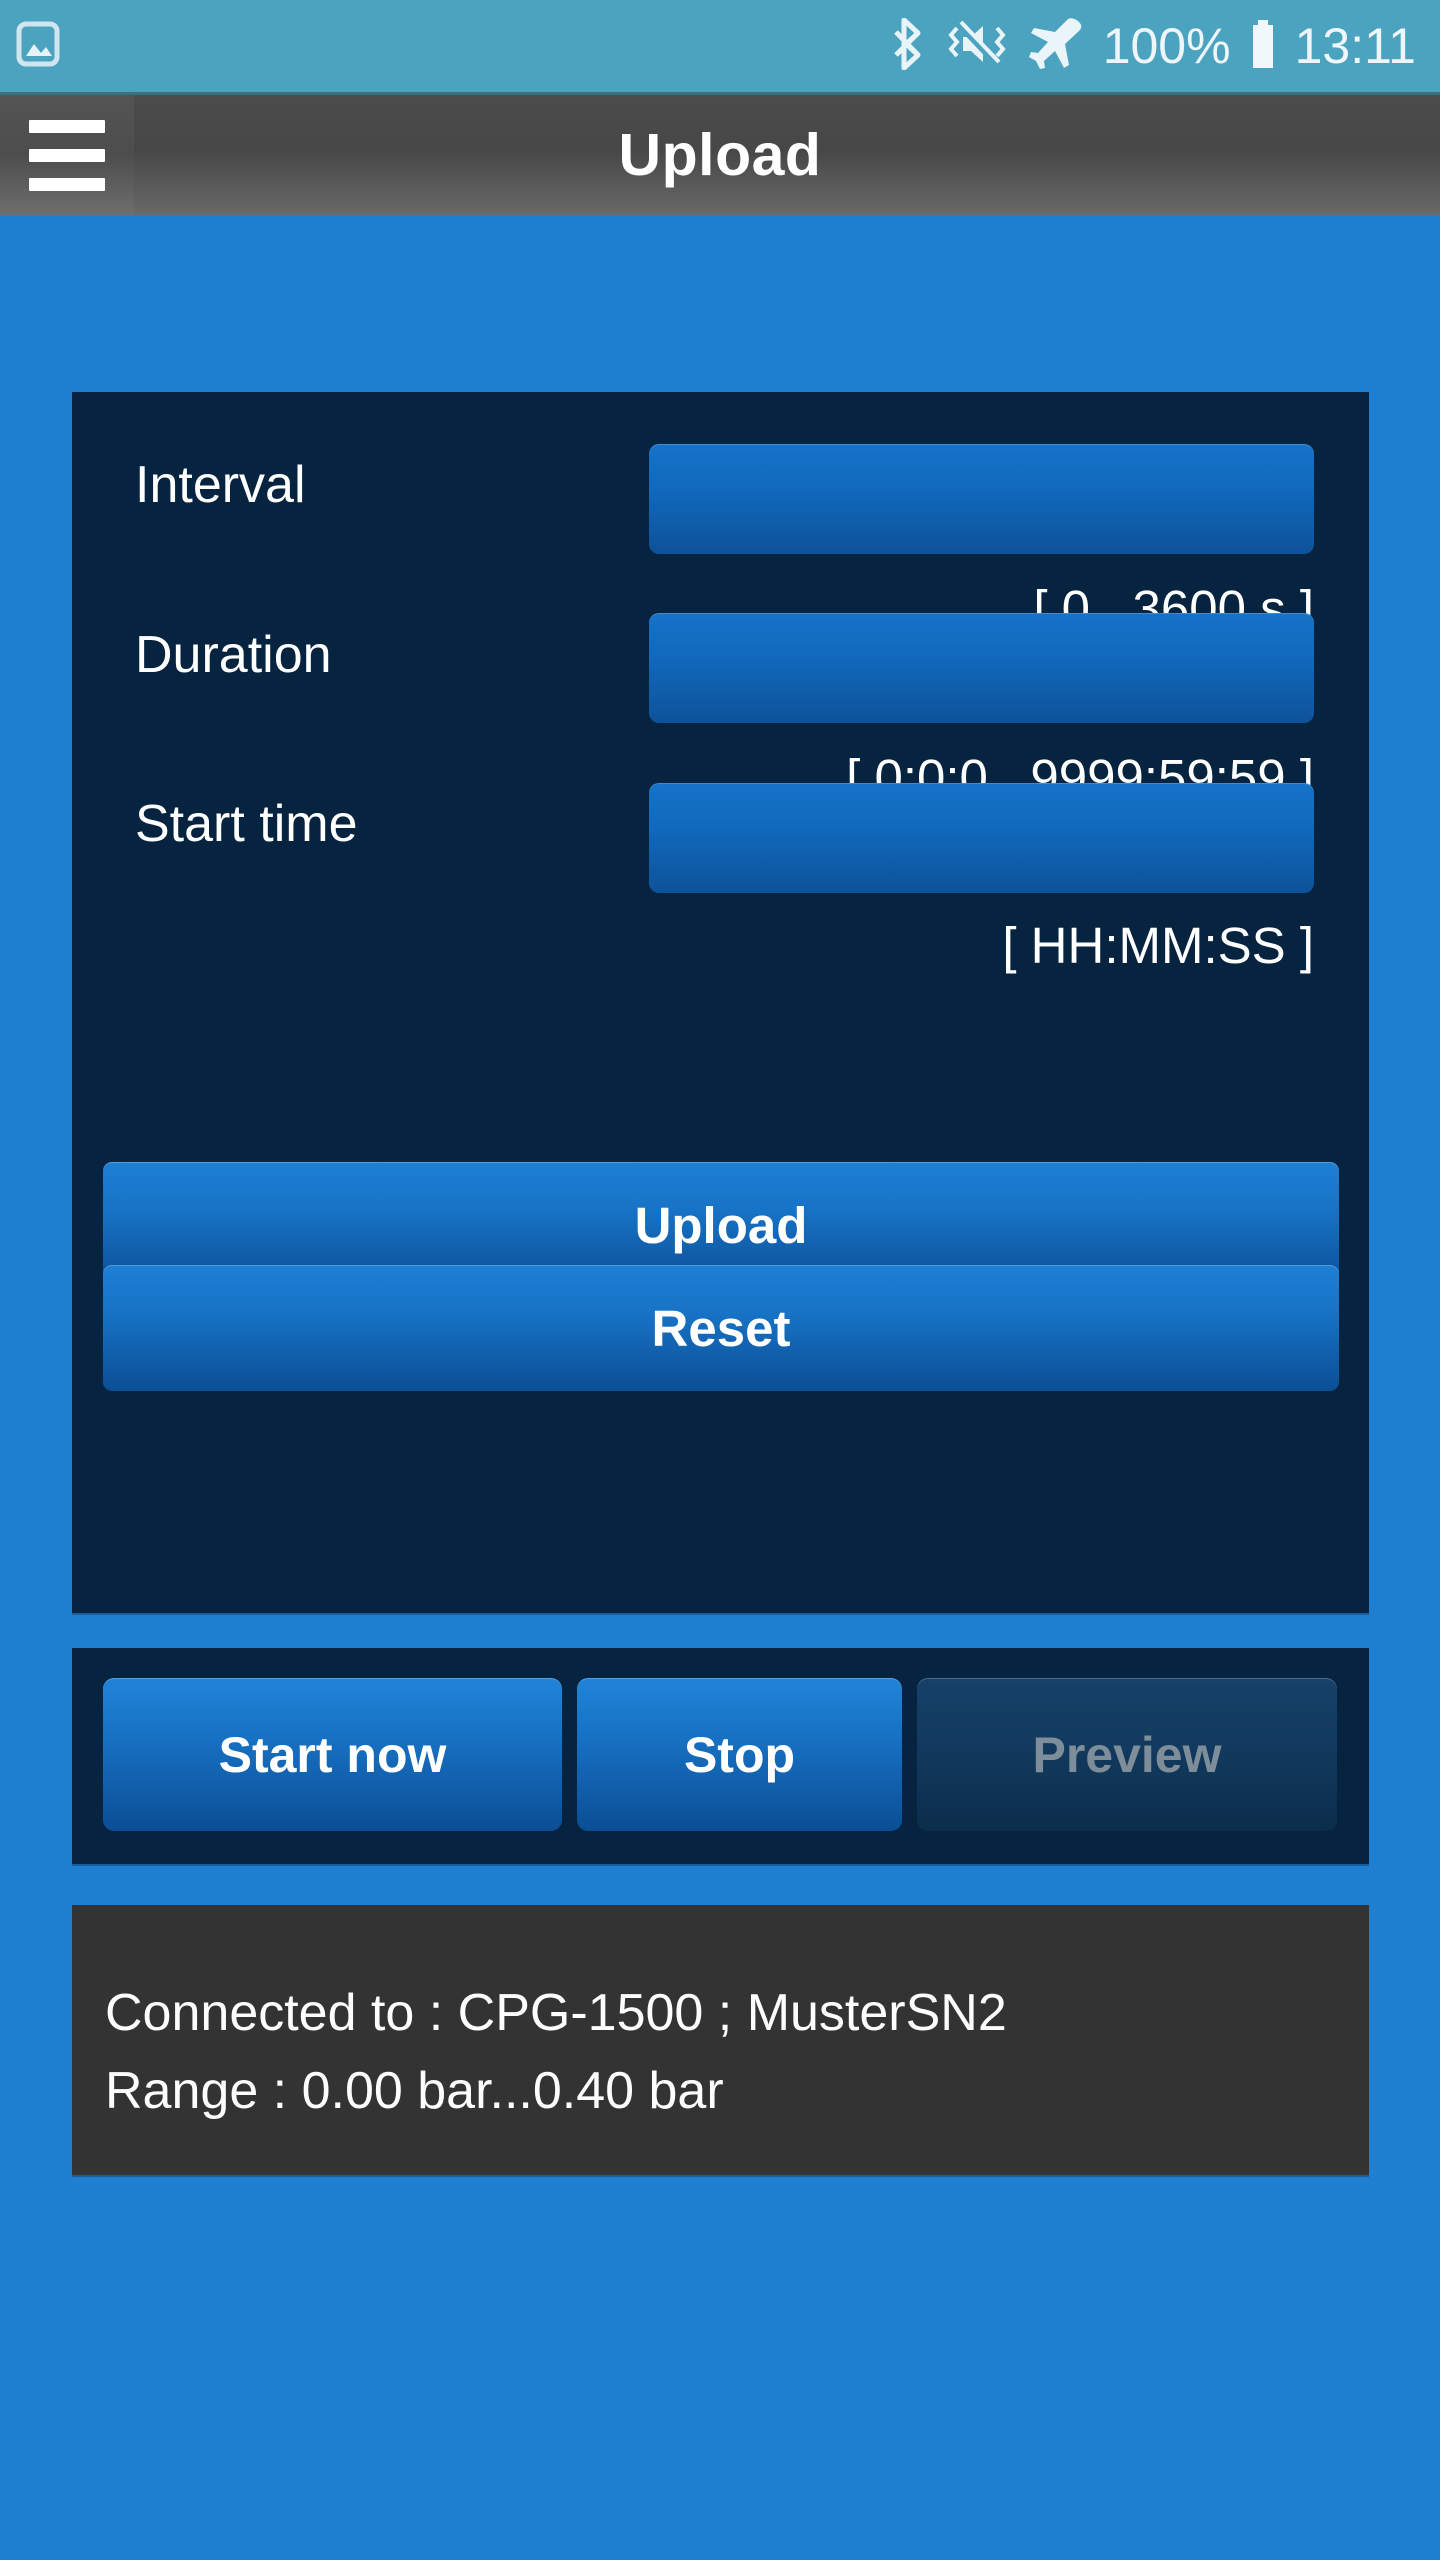 Image resolution: width=1440 pixels, height=2560 pixels. I want to click on reset-button: Reset, so click(721, 1328).